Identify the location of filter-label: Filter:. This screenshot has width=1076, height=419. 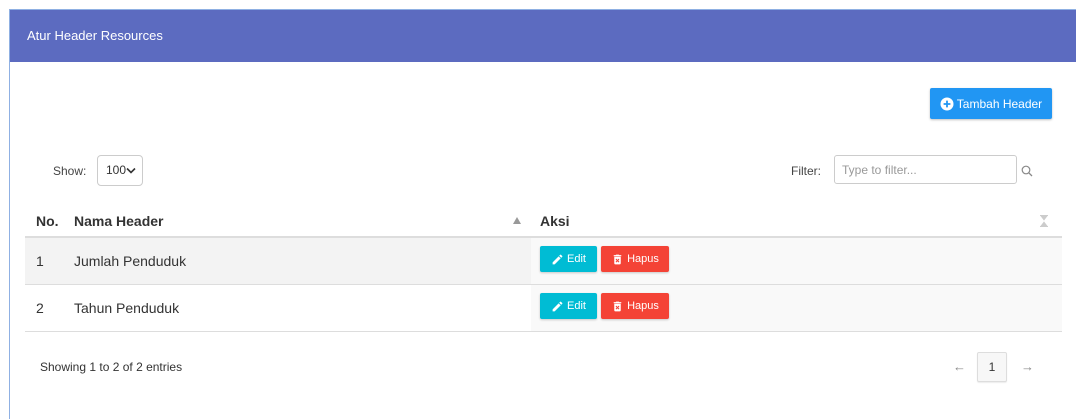
(806, 171).